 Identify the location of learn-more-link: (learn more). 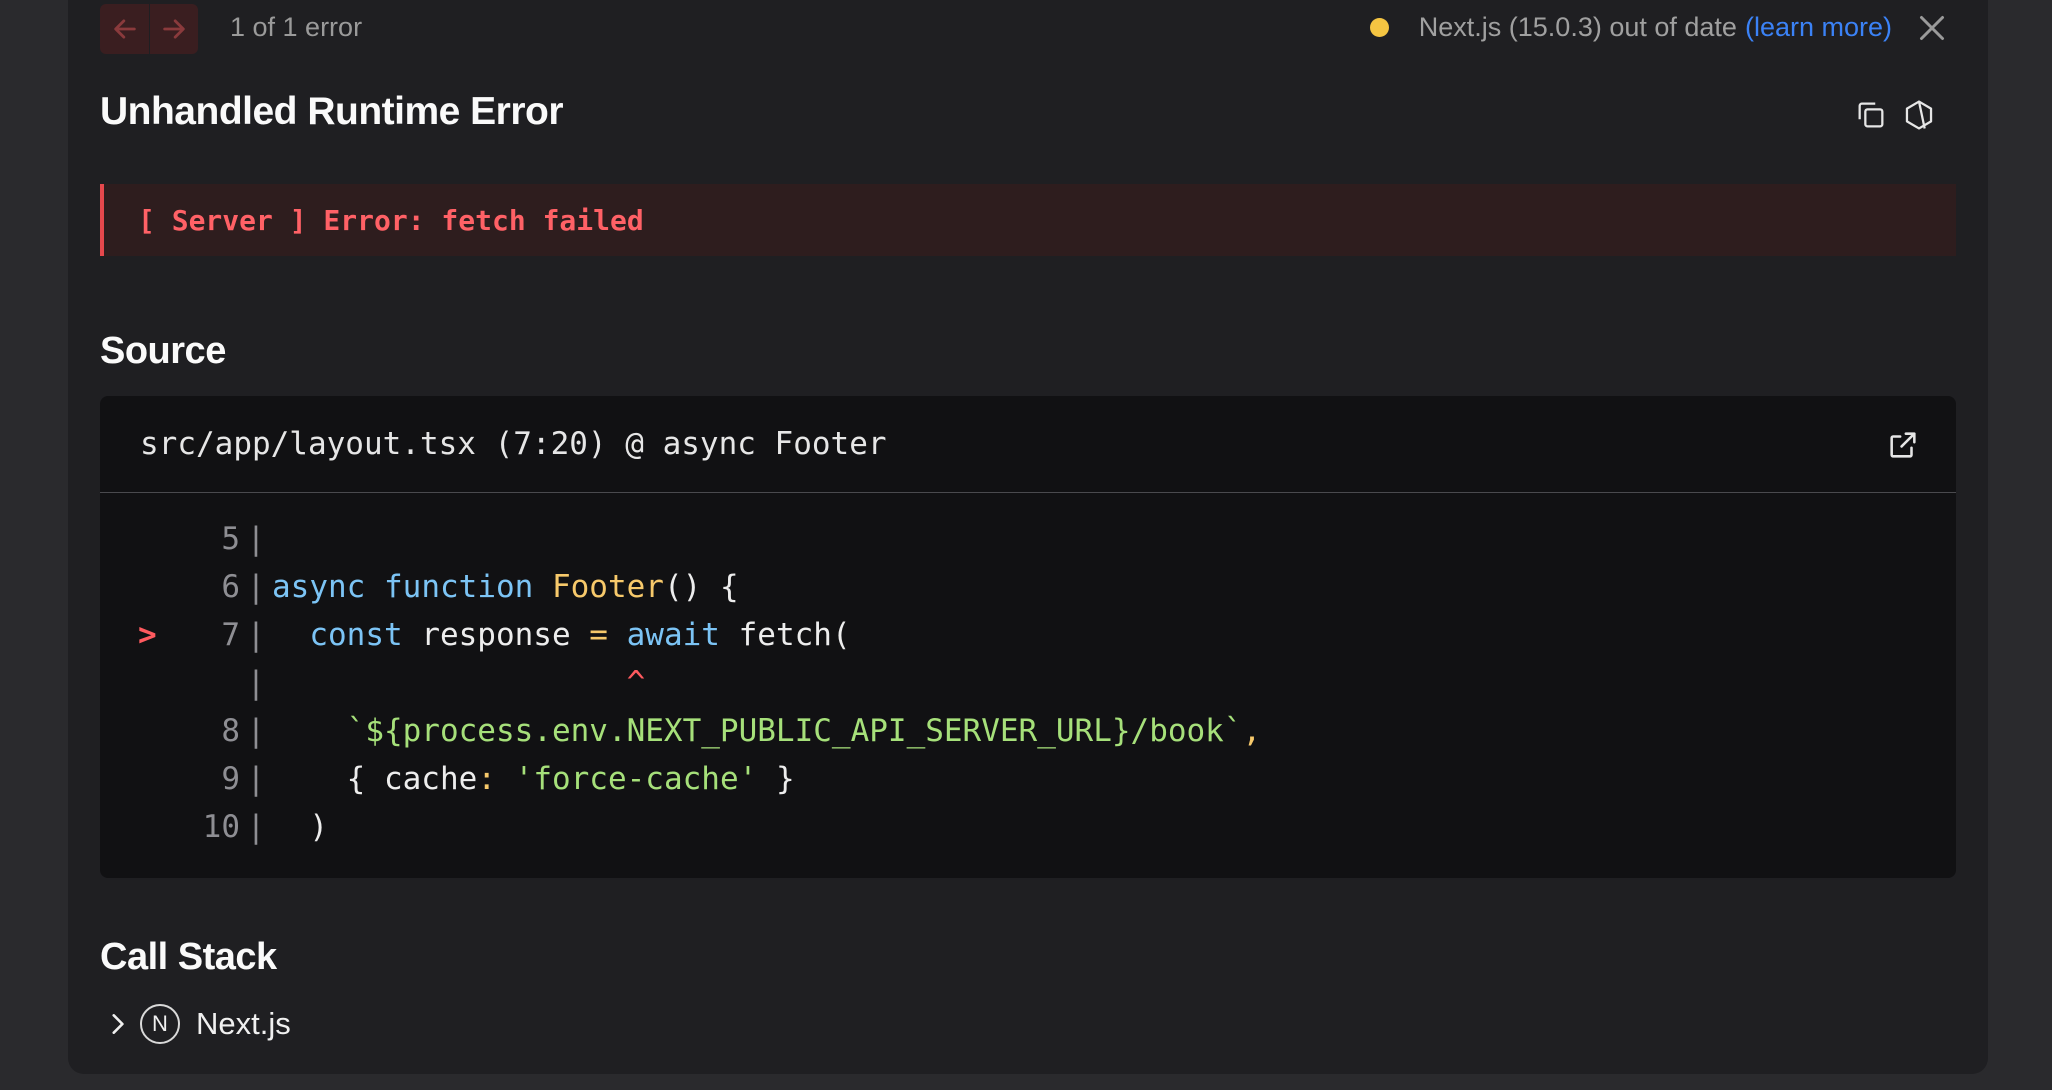
(1818, 27).